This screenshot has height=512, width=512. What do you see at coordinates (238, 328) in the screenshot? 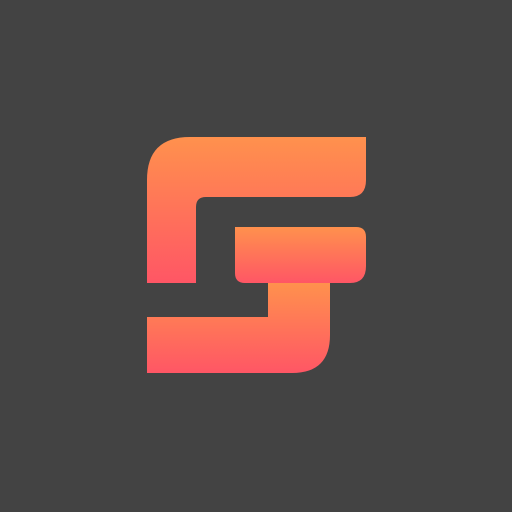
I see `logo-lower-hook` at bounding box center [238, 328].